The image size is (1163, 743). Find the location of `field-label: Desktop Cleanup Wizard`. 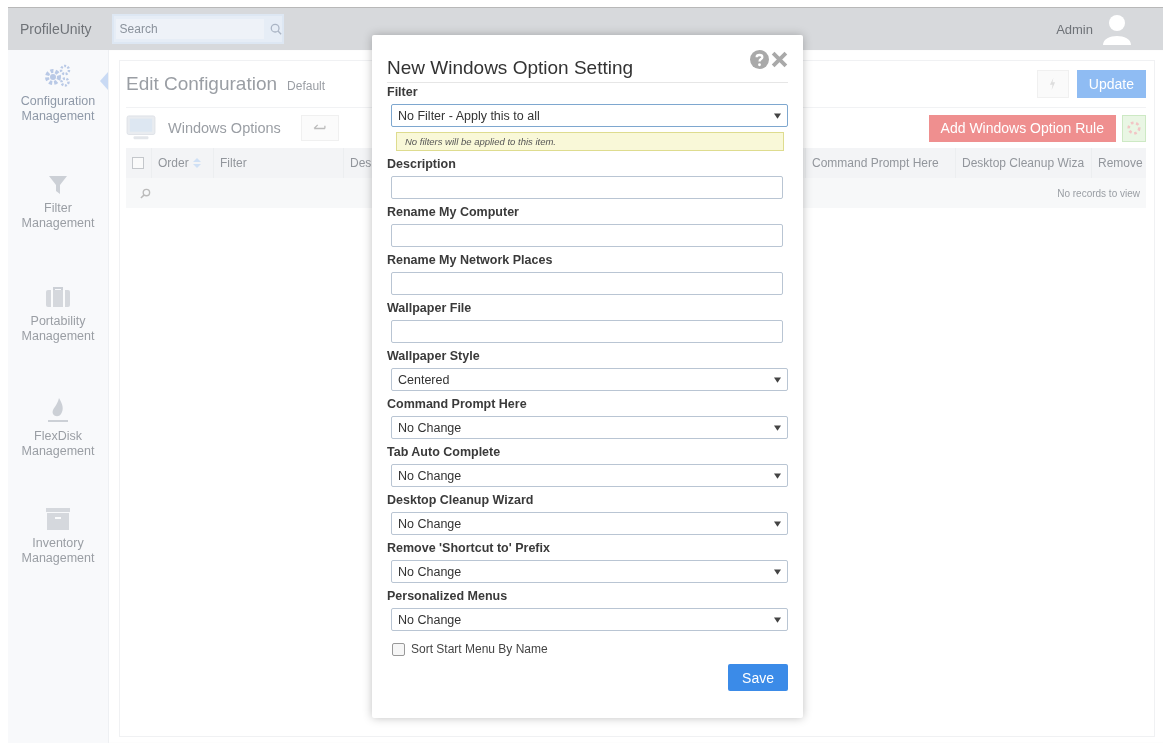

field-label: Desktop Cleanup Wizard is located at coordinates (461, 500).